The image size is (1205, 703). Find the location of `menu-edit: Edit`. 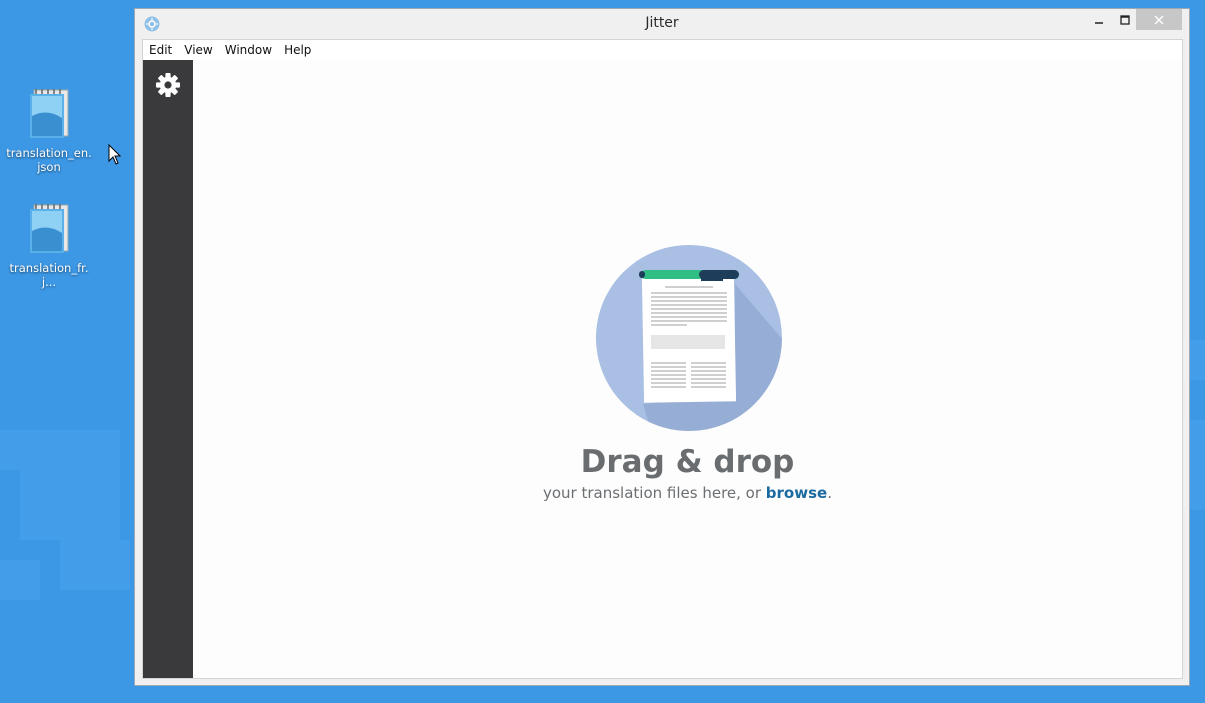

menu-edit: Edit is located at coordinates (160, 50).